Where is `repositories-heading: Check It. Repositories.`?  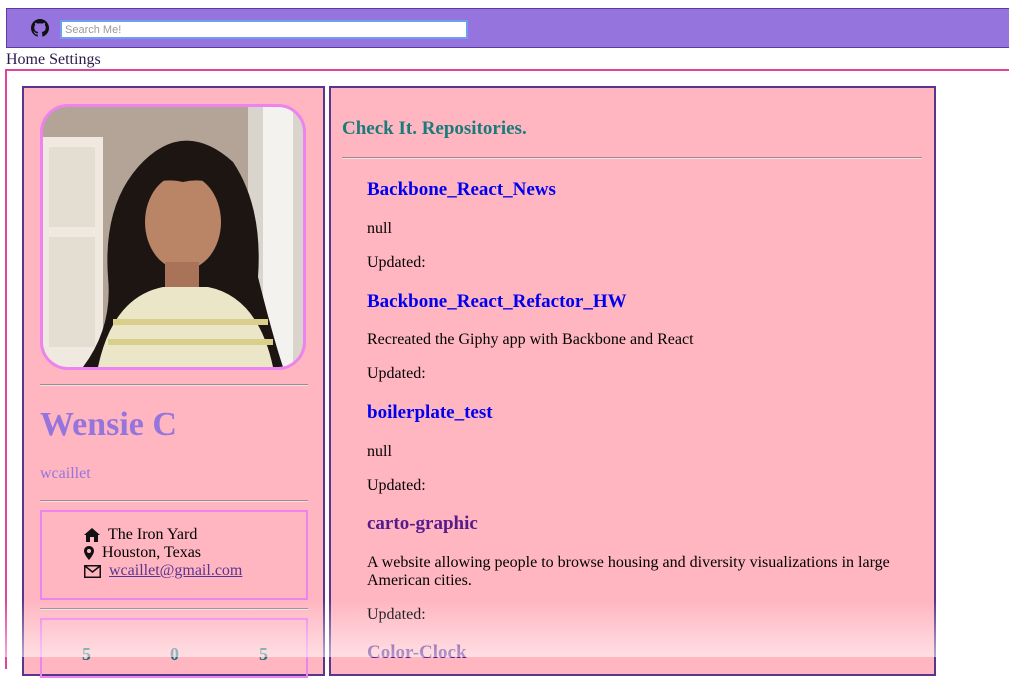
repositories-heading: Check It. Repositories. is located at coordinates (434, 128).